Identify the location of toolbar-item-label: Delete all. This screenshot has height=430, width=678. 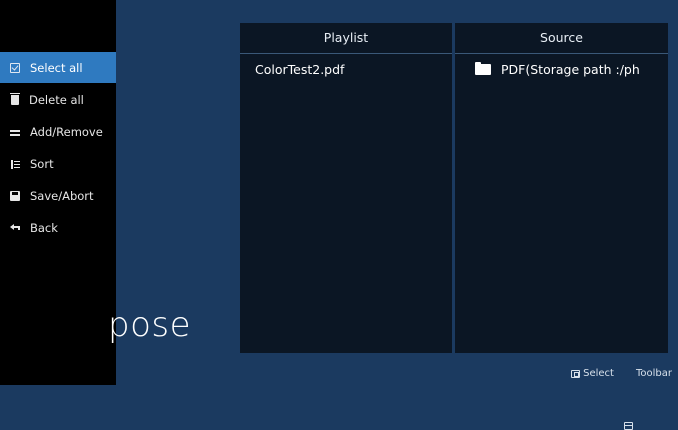
(56, 99).